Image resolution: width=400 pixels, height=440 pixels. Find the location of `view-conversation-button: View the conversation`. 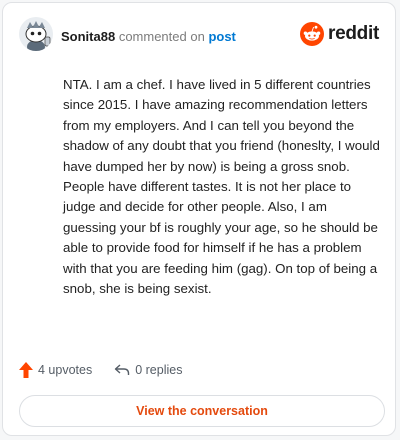

view-conversation-button: View the conversation is located at coordinates (202, 411).